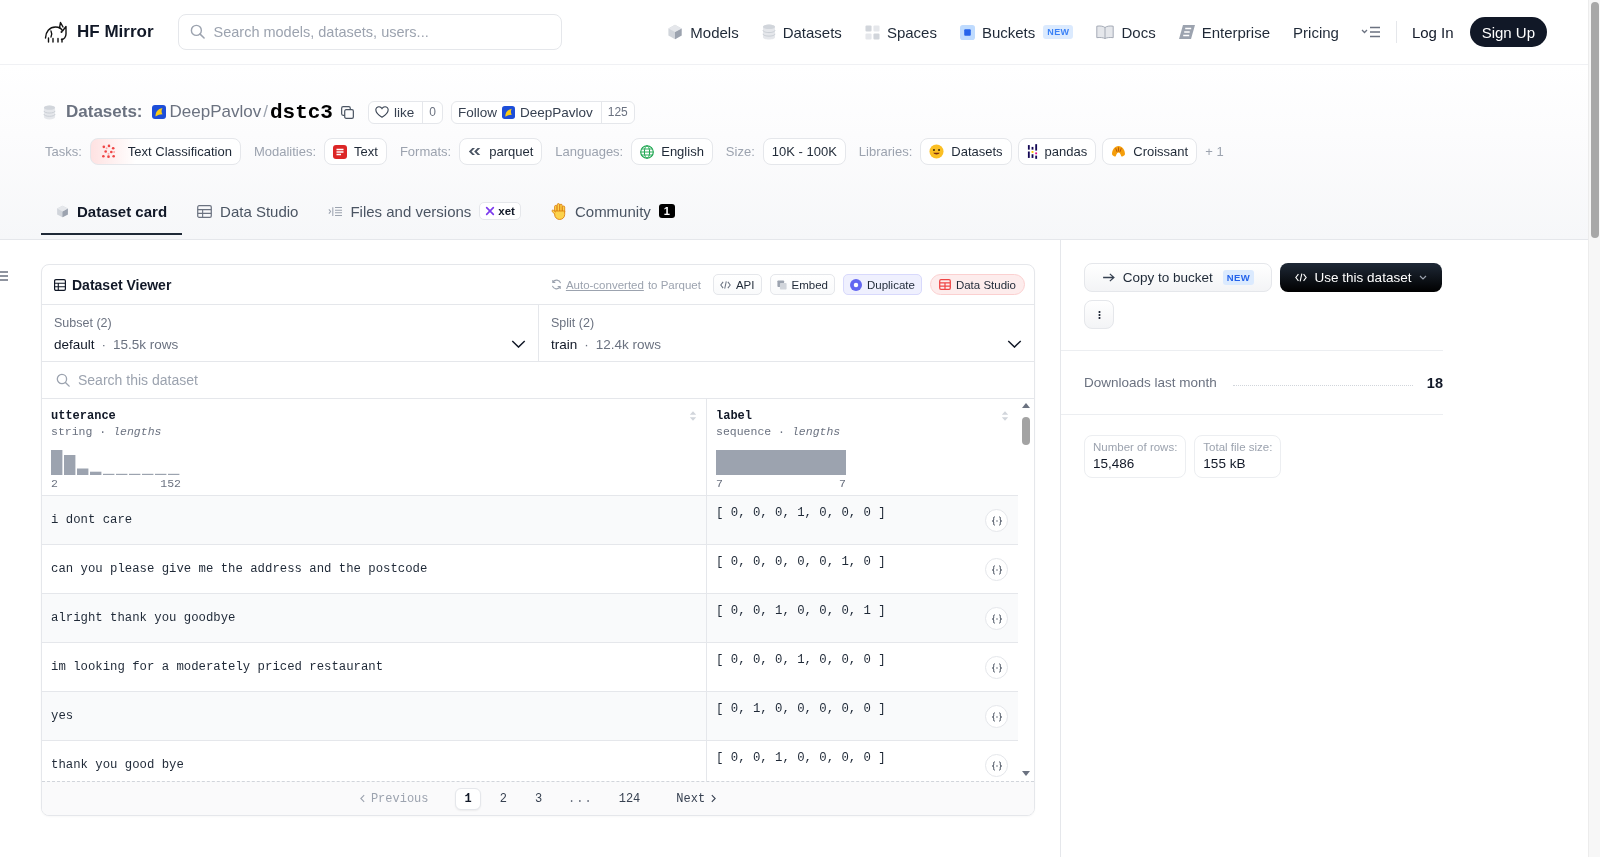 This screenshot has height=857, width=1600. I want to click on repo-name: dstc3, so click(301, 112).